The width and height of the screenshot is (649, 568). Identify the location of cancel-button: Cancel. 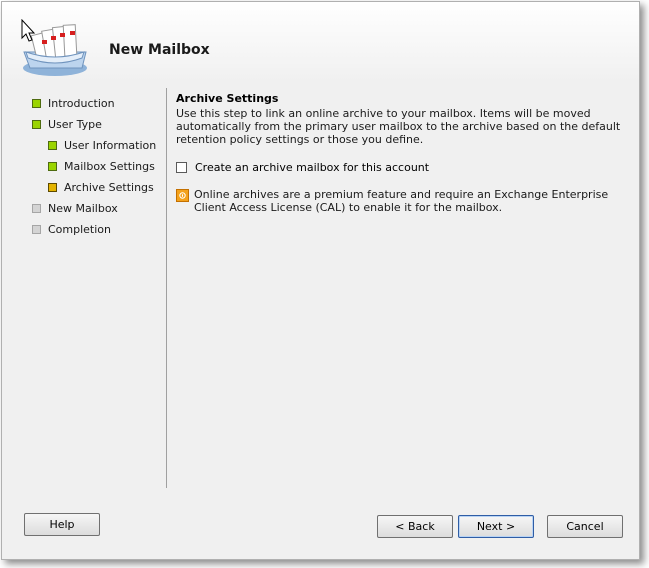
(585, 526).